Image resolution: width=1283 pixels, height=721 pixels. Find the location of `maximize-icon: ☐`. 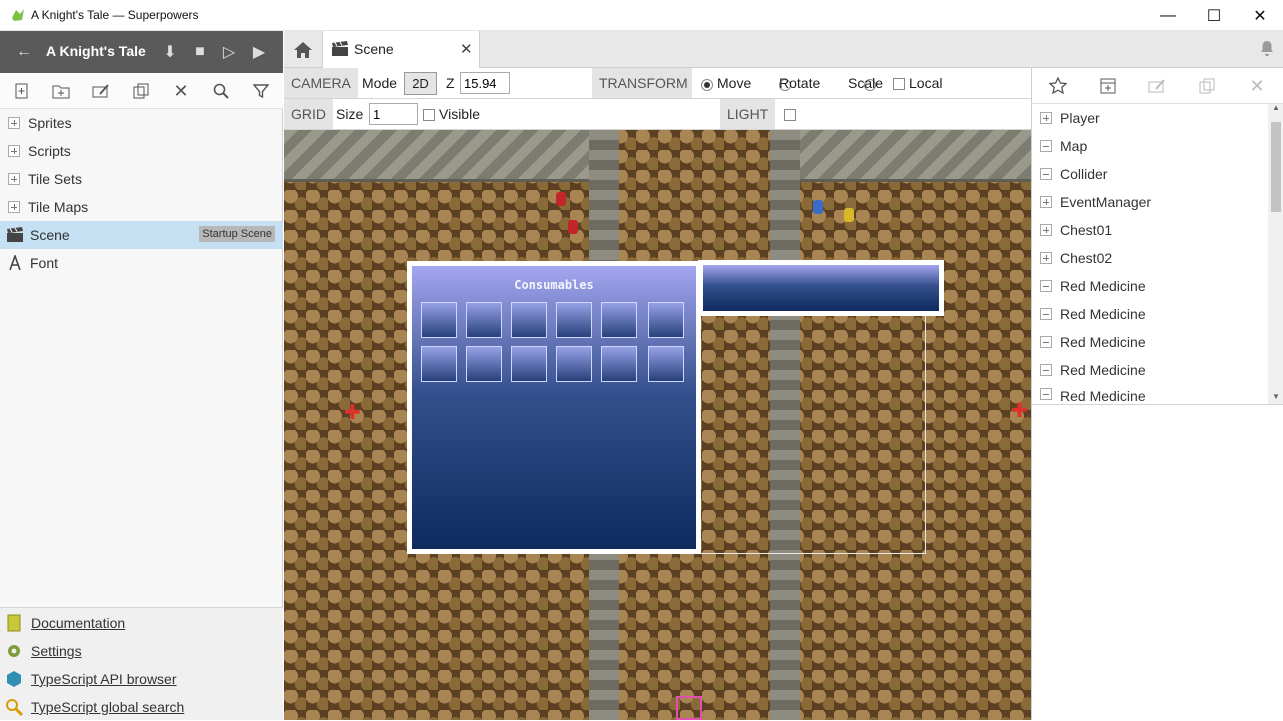

maximize-icon: ☐ is located at coordinates (1214, 15).